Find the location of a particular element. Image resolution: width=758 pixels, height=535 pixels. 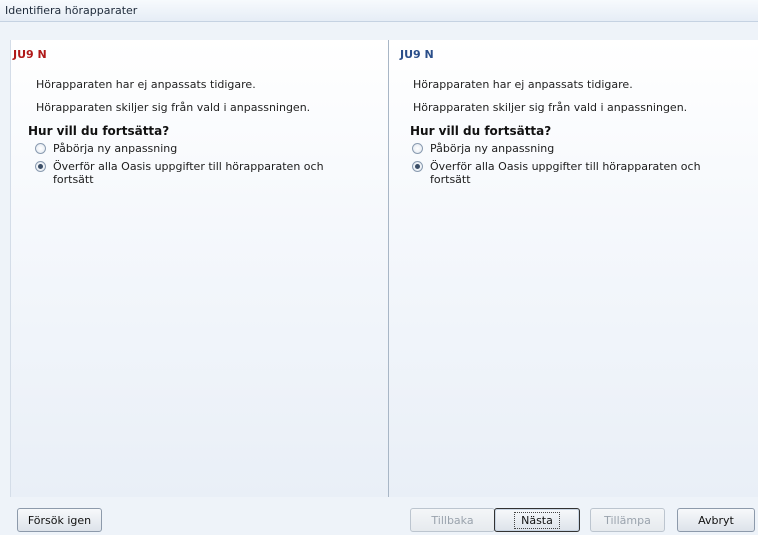

right-radio-new-fitting is located at coordinates (417, 148).